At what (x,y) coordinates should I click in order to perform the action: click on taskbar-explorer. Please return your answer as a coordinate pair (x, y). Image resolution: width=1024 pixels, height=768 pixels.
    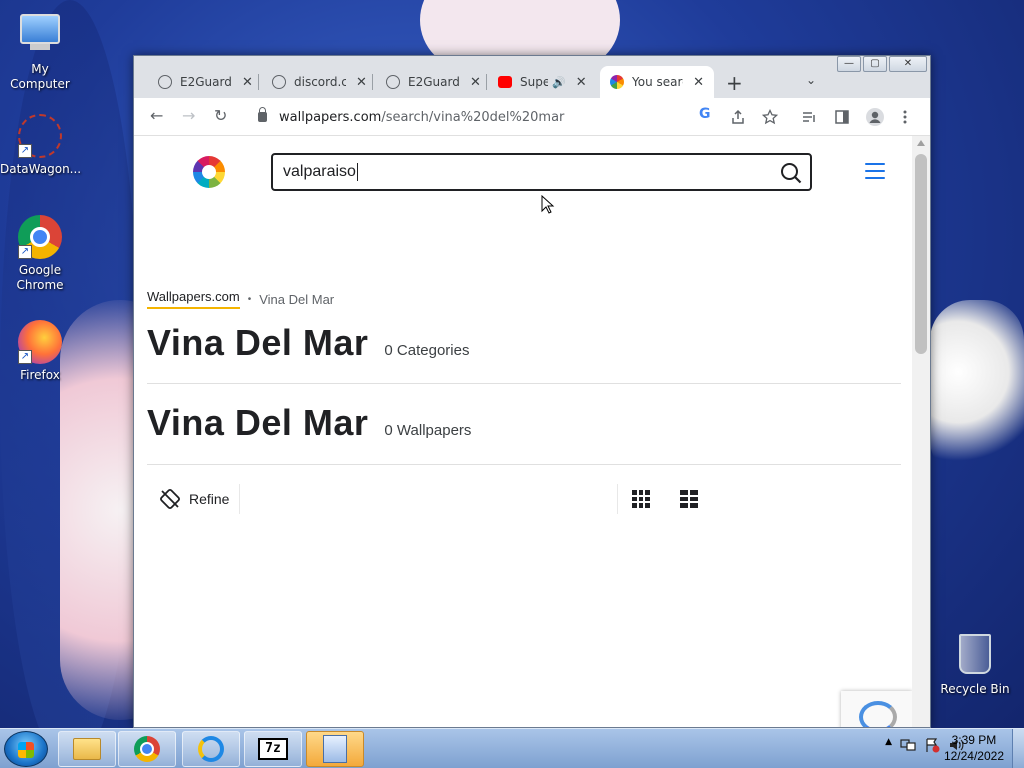
    Looking at the image, I should click on (87, 749).